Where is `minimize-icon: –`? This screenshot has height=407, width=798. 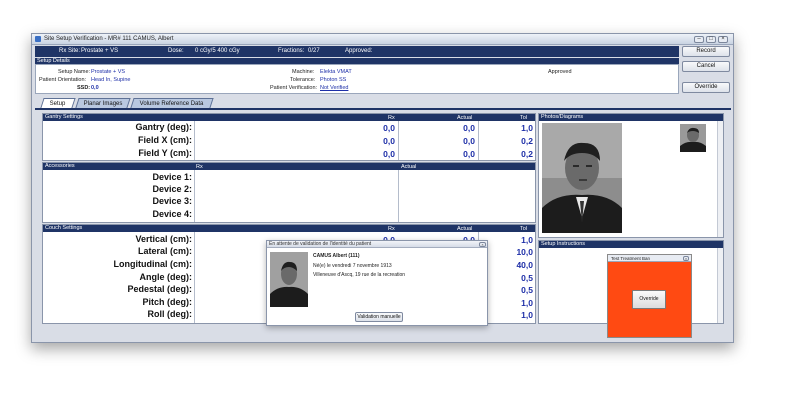 minimize-icon: – is located at coordinates (699, 39).